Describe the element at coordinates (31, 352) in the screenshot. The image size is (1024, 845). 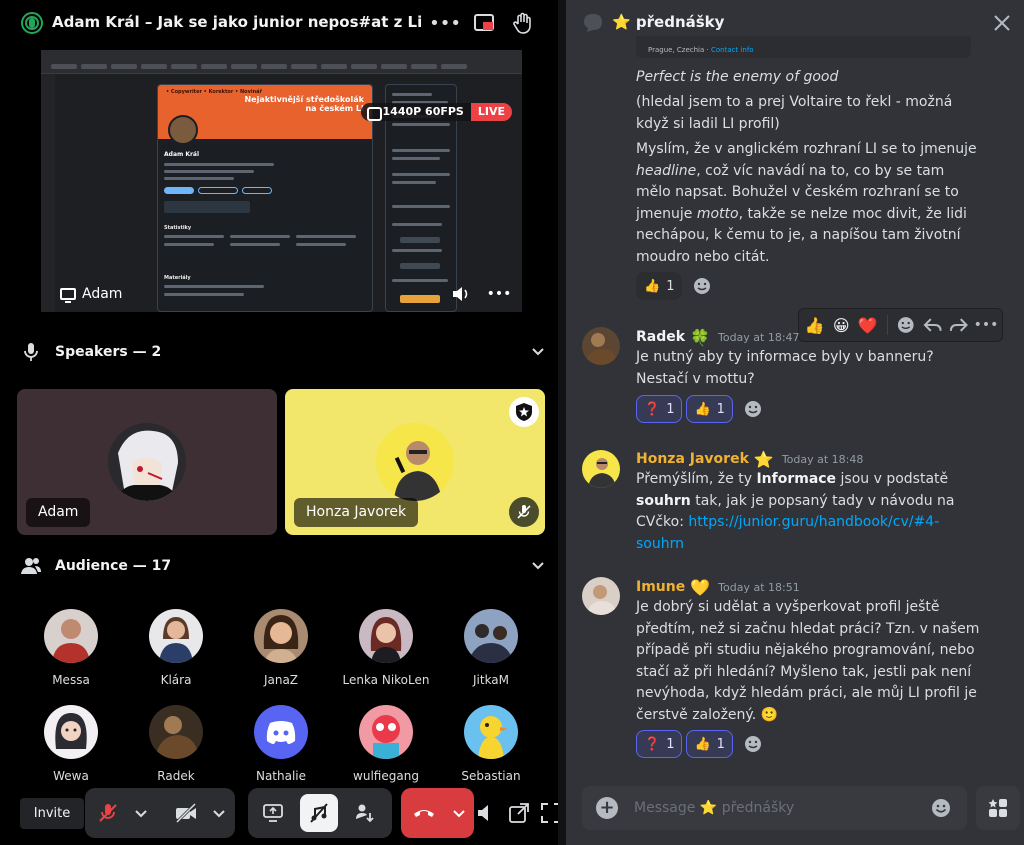
I see `microphone-icon` at that location.